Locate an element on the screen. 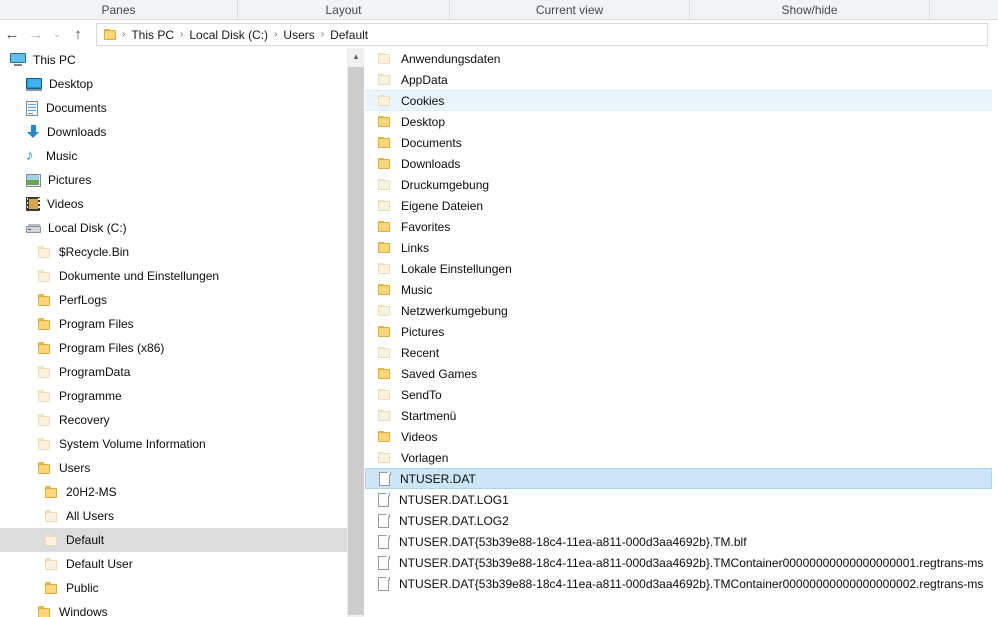 The height and width of the screenshot is (617, 998). sidebar-item-recycle-bin: $Recycle.Bin is located at coordinates (173, 252).